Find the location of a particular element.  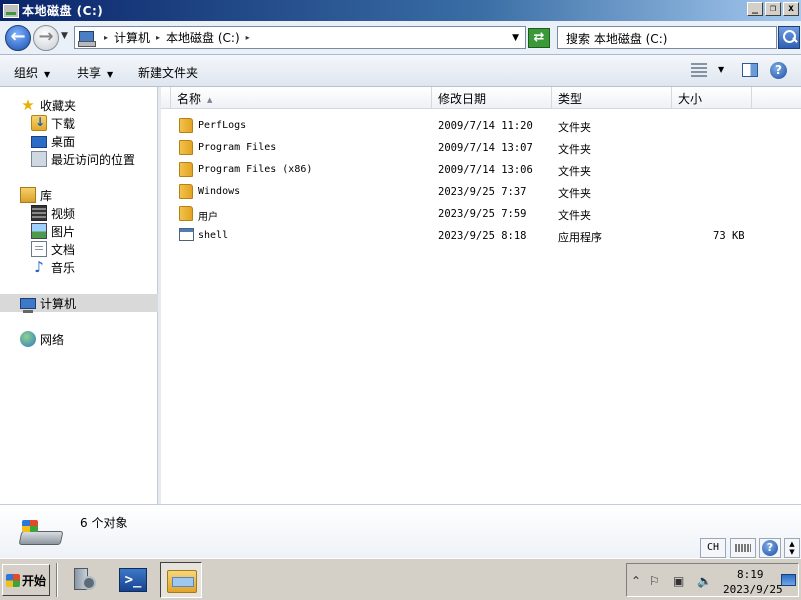

column-label: 名称 is located at coordinates (189, 99).